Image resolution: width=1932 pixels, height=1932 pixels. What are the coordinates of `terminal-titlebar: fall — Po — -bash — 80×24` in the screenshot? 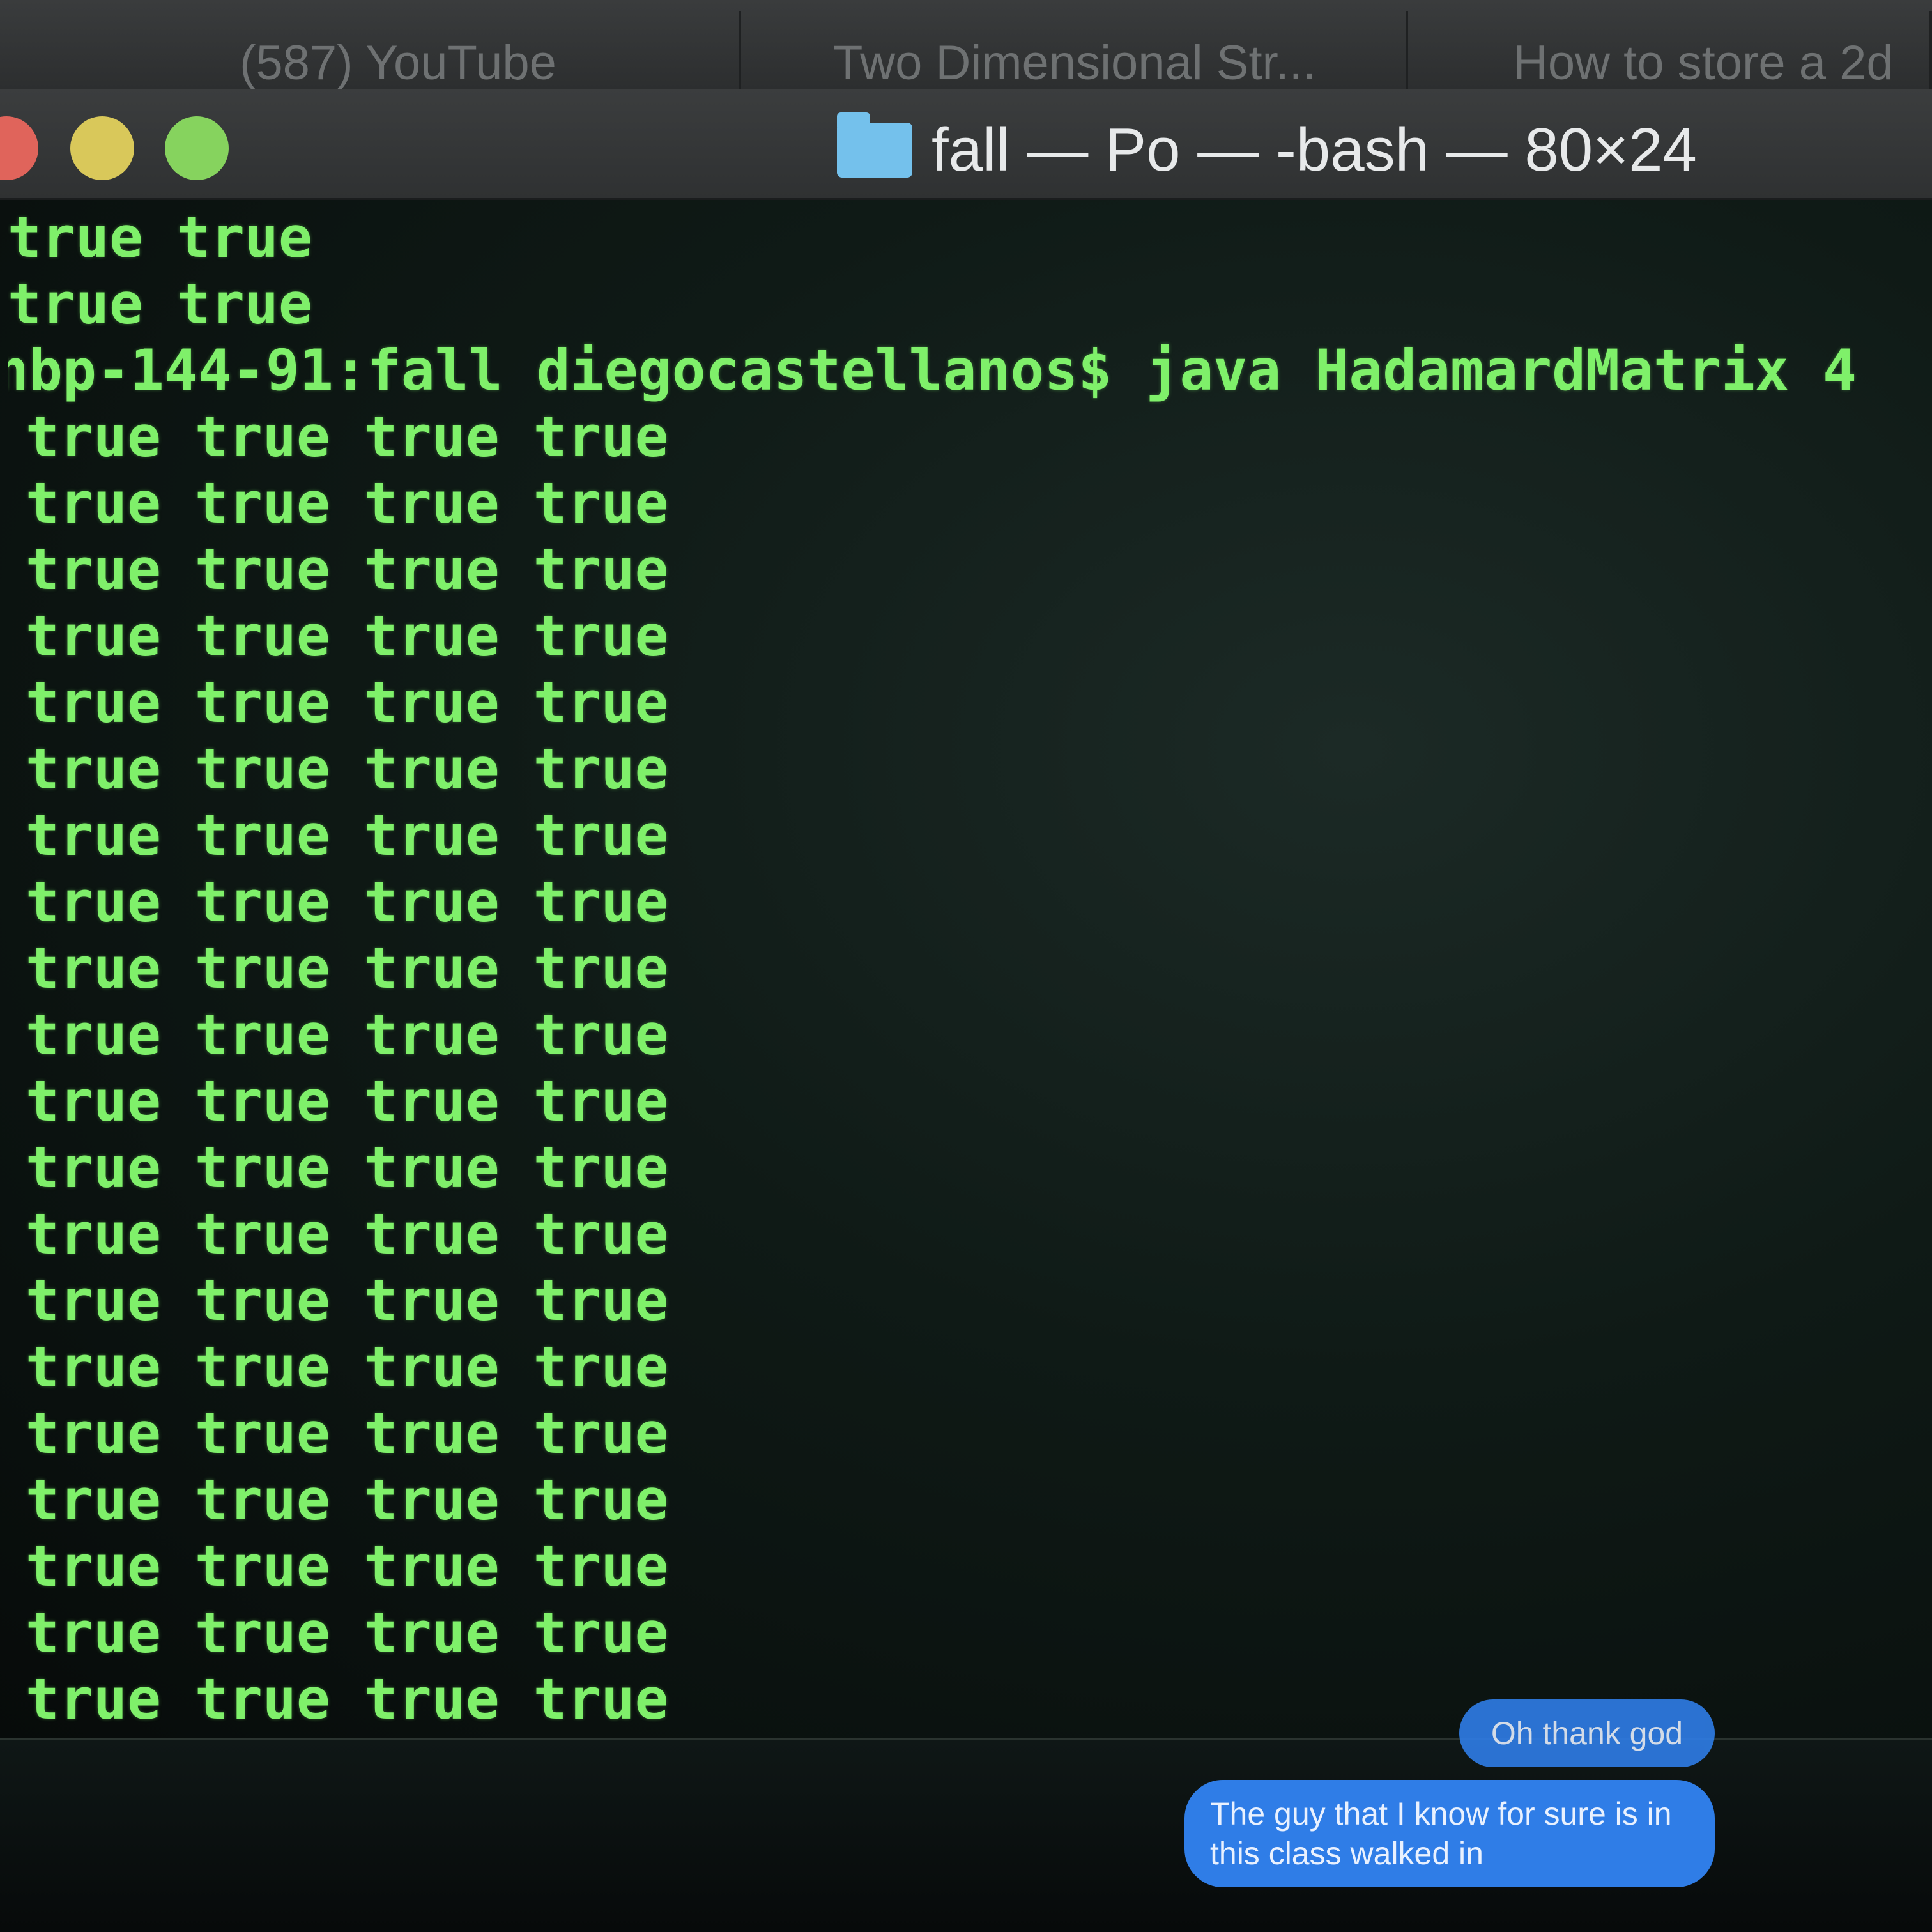 It's located at (966, 144).